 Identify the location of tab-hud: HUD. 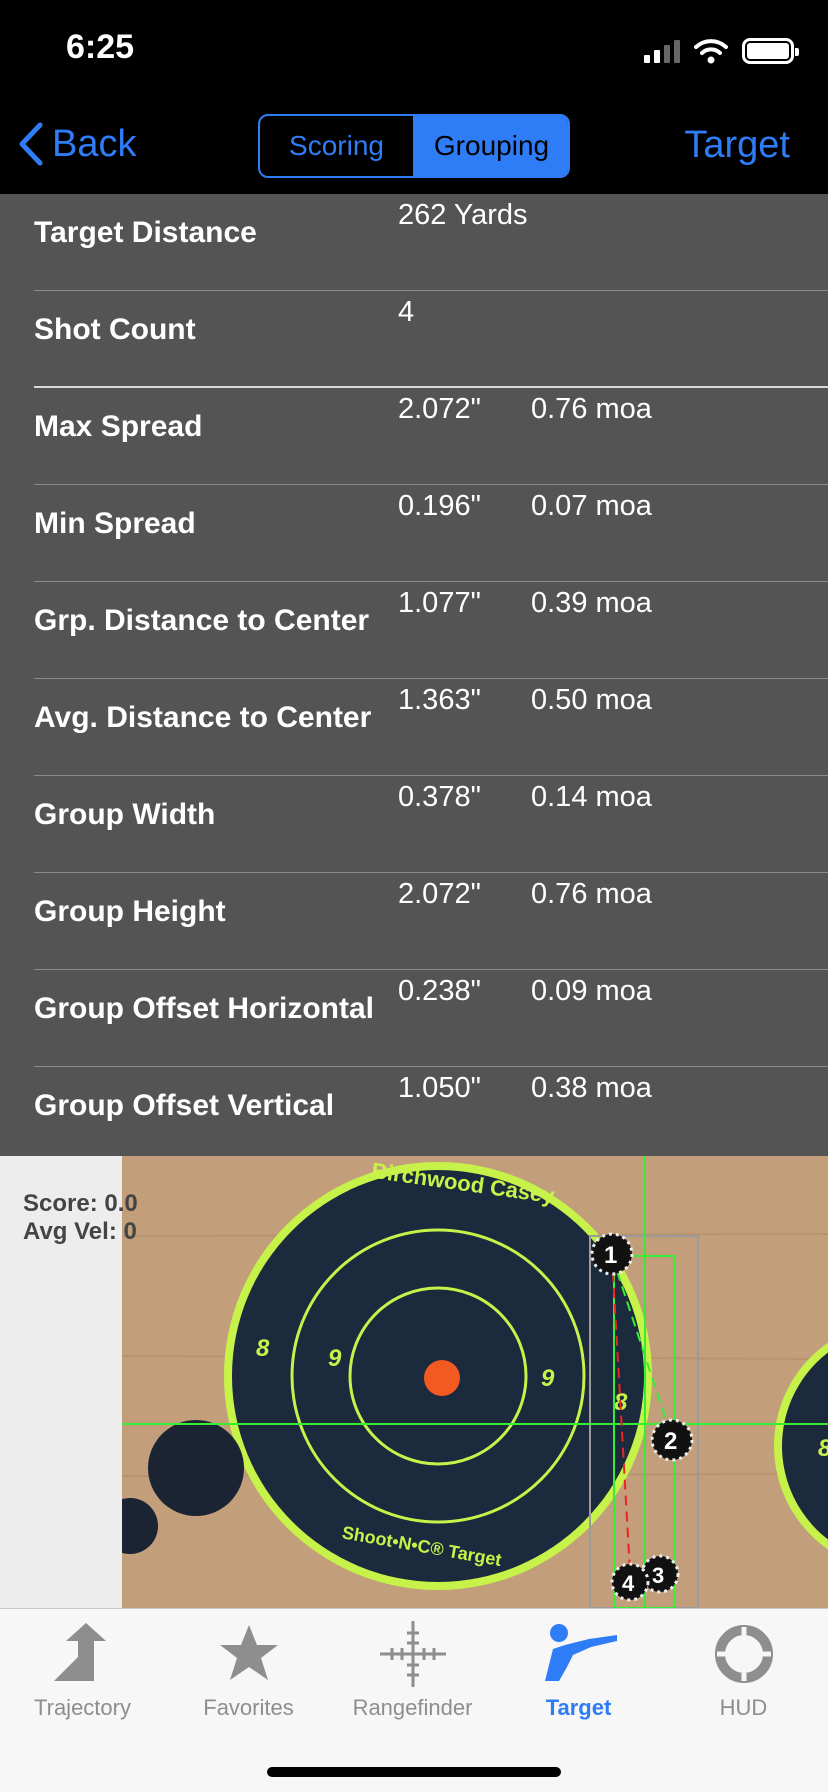
(743, 1674).